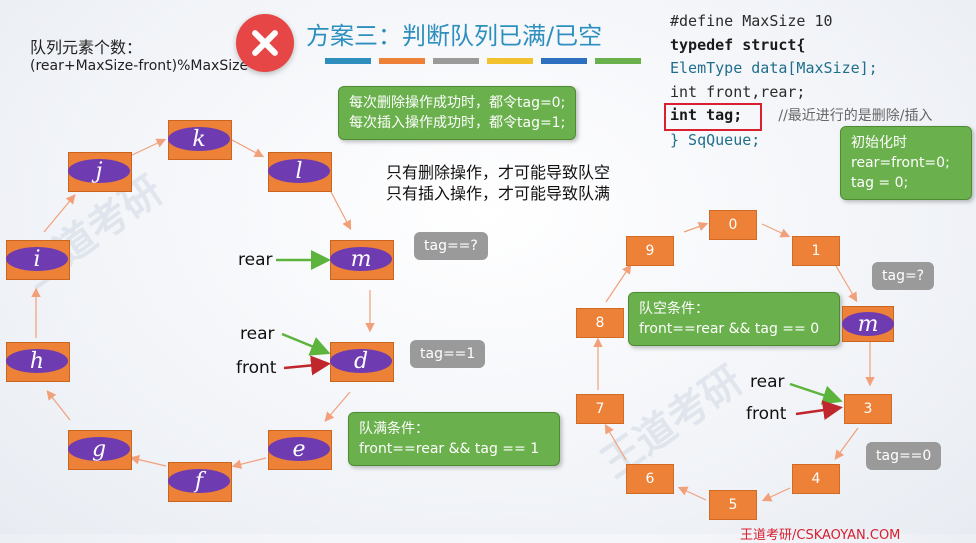  Describe the element at coordinates (307, 365) in the screenshot. I see `front-arrow-d` at that location.